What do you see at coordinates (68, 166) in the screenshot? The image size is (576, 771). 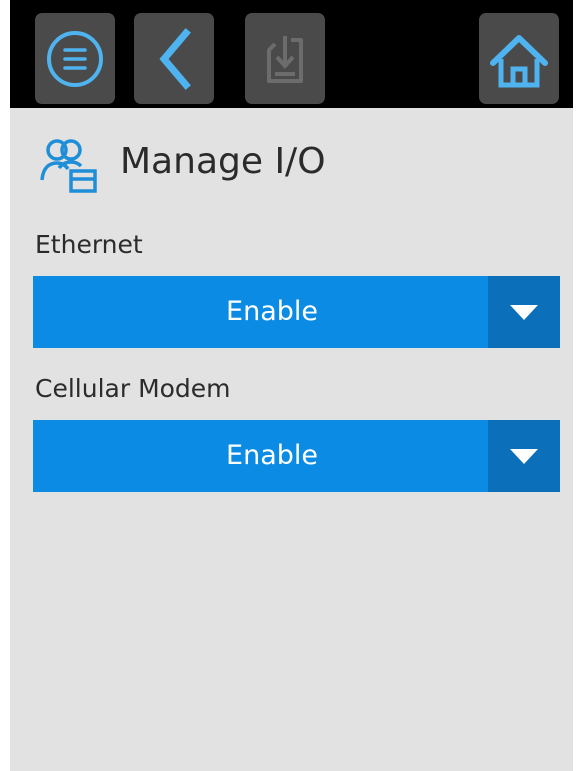 I see `users-manage-icon` at bounding box center [68, 166].